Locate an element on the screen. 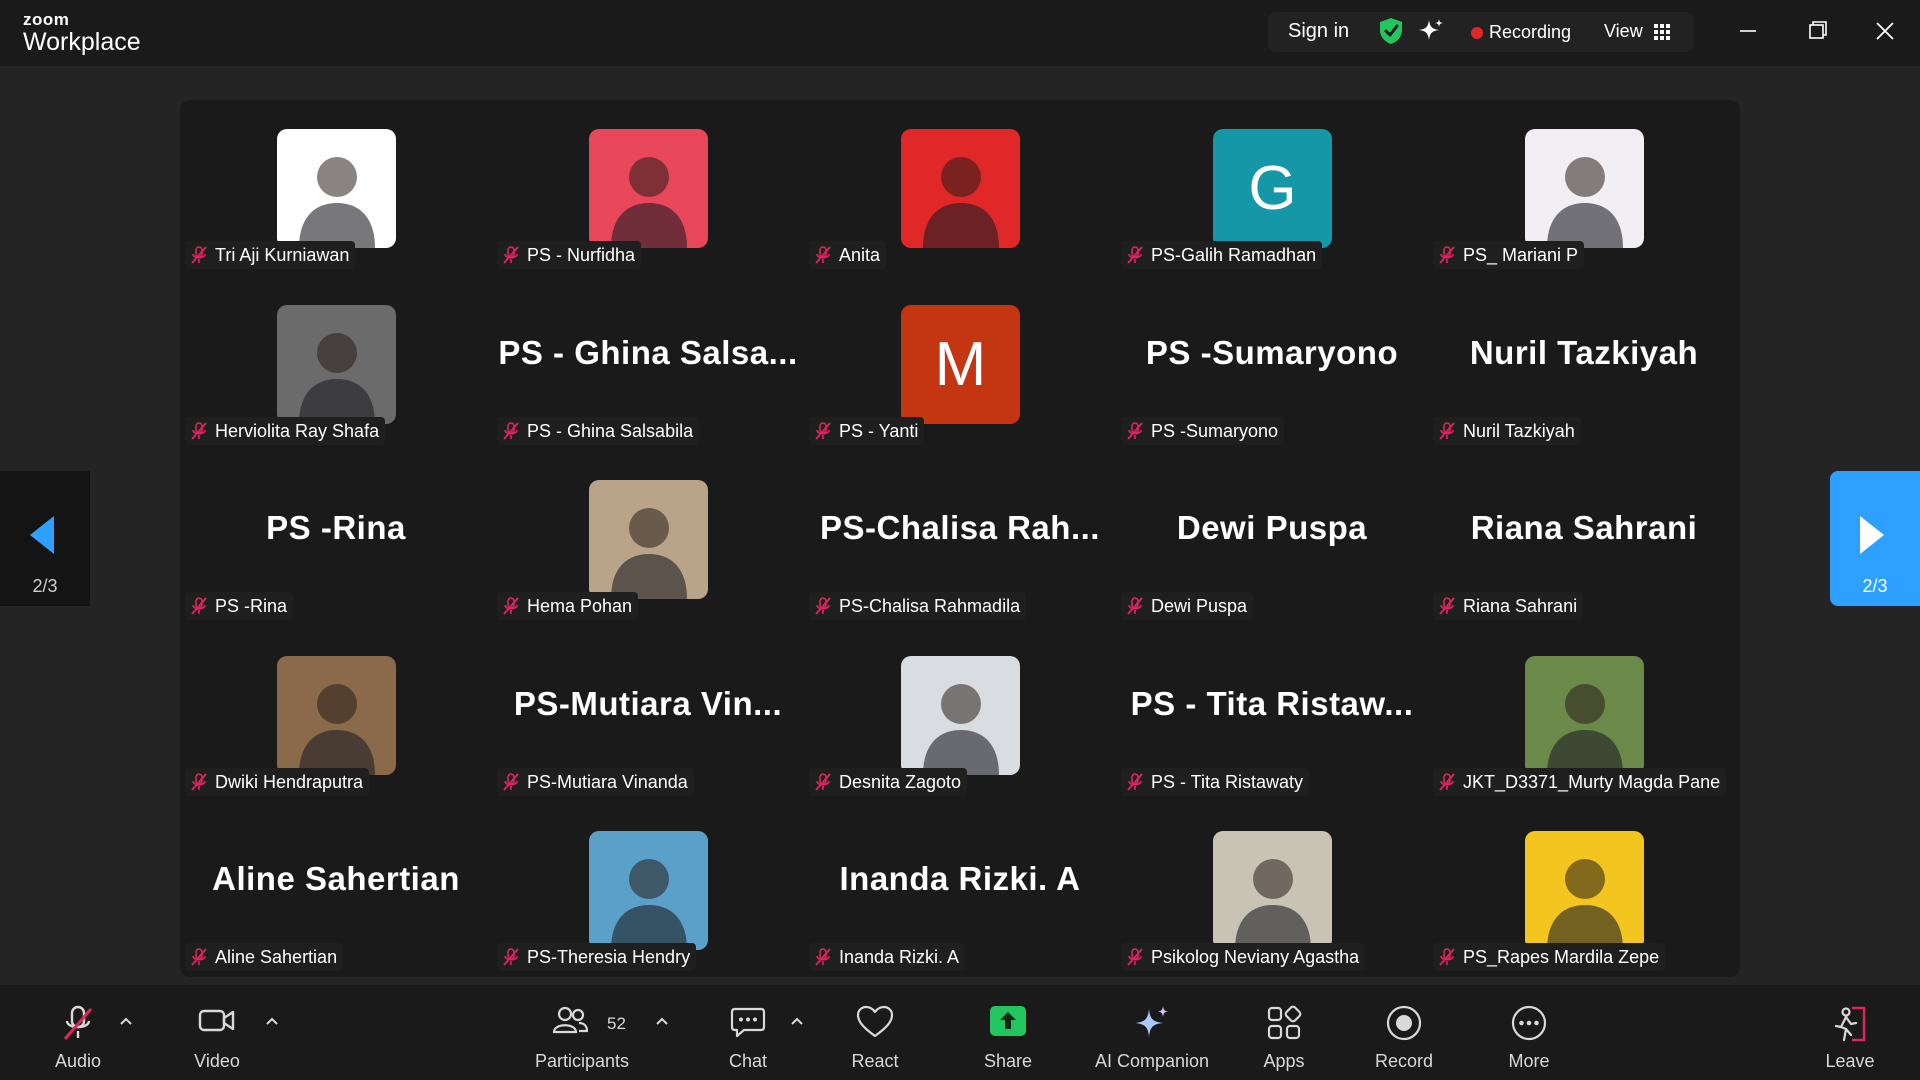 The height and width of the screenshot is (1080, 1920). participant-name: PS_Rapes Mardila Zepe is located at coordinates (1561, 956).